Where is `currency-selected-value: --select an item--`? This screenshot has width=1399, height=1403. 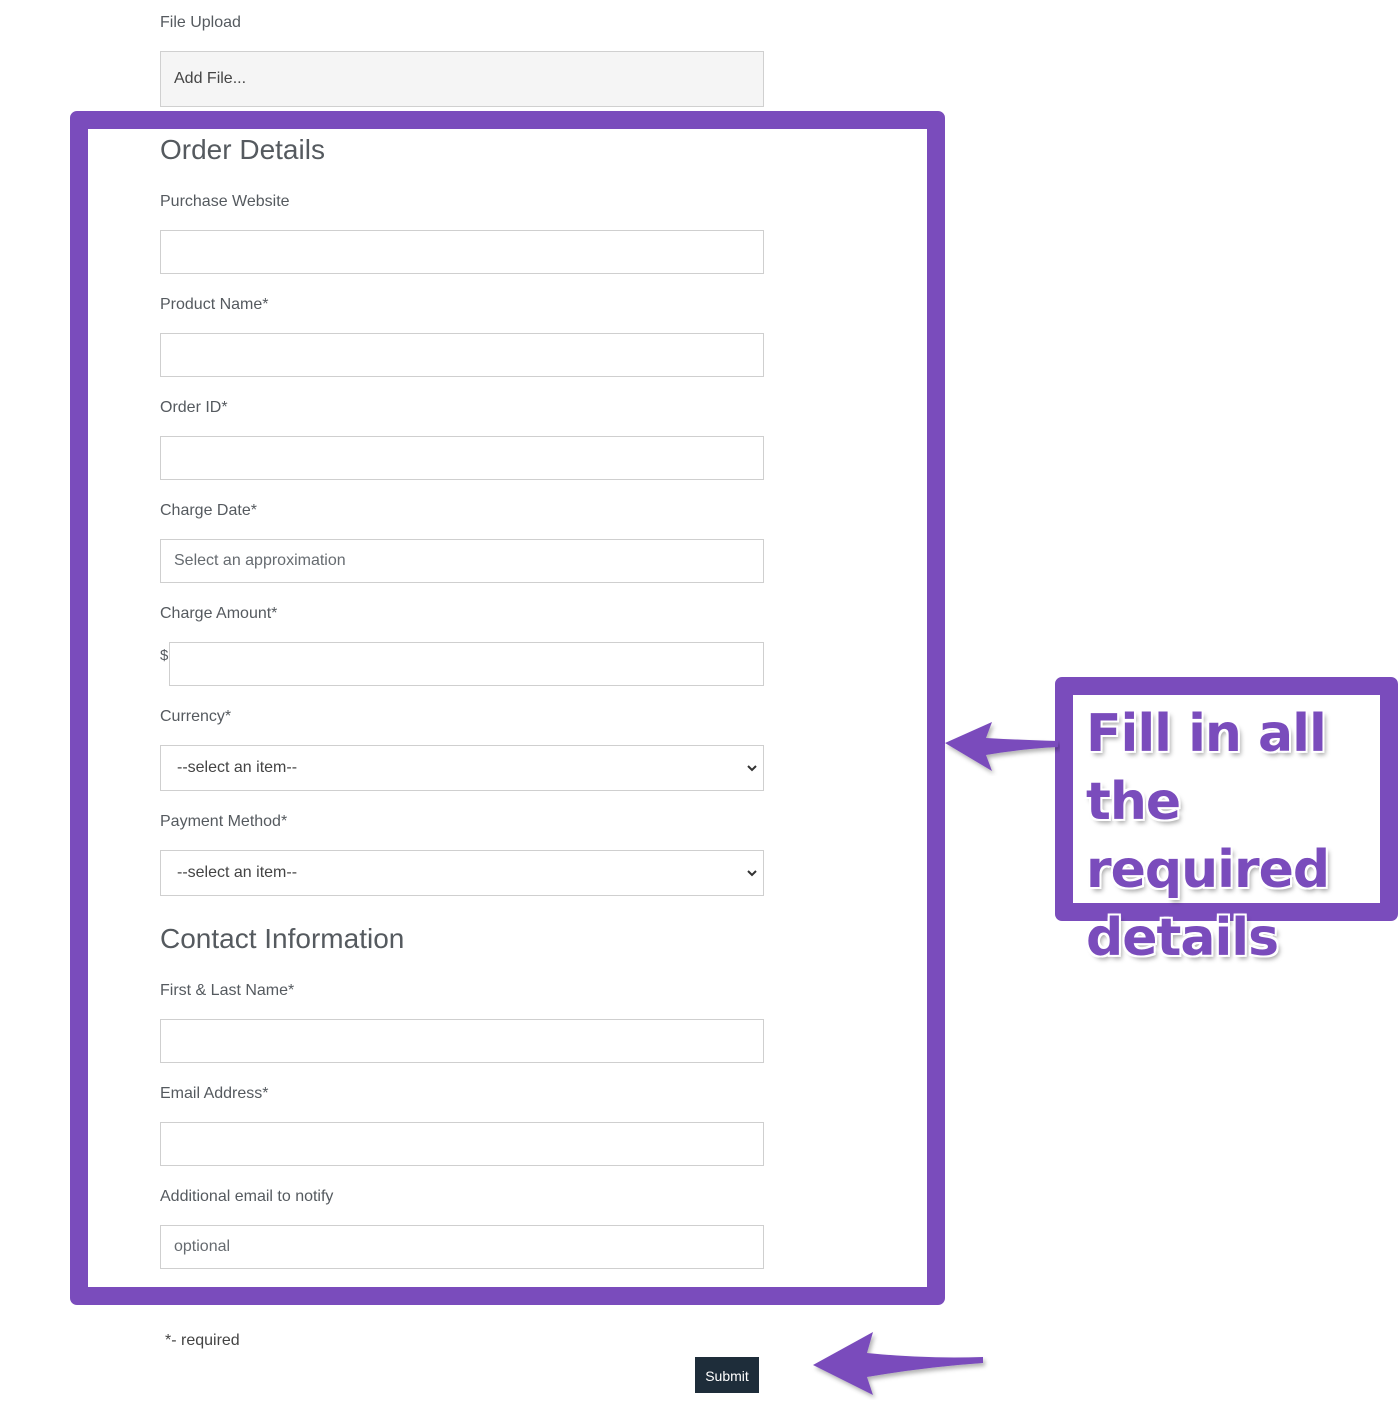 currency-selected-value: --select an item-- is located at coordinates (237, 767).